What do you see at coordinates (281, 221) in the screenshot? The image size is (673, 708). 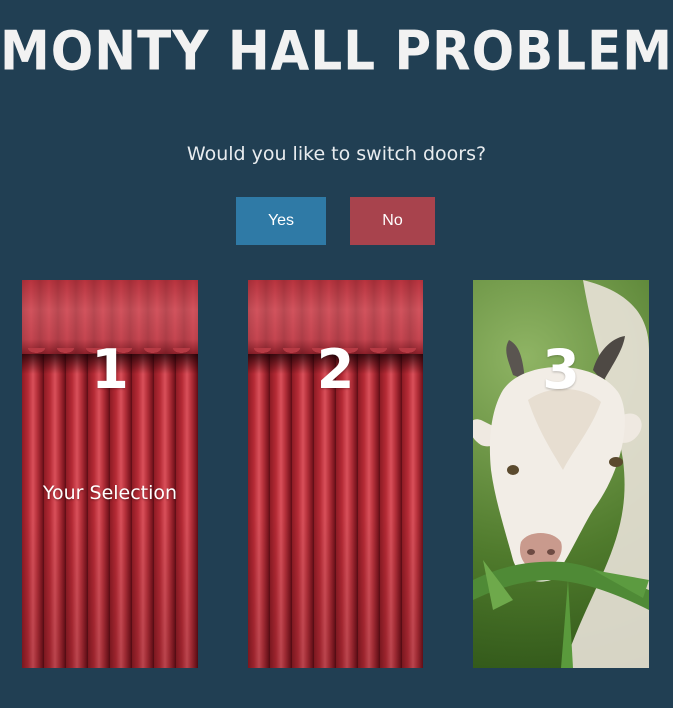 I see `yes-button: Yes` at bounding box center [281, 221].